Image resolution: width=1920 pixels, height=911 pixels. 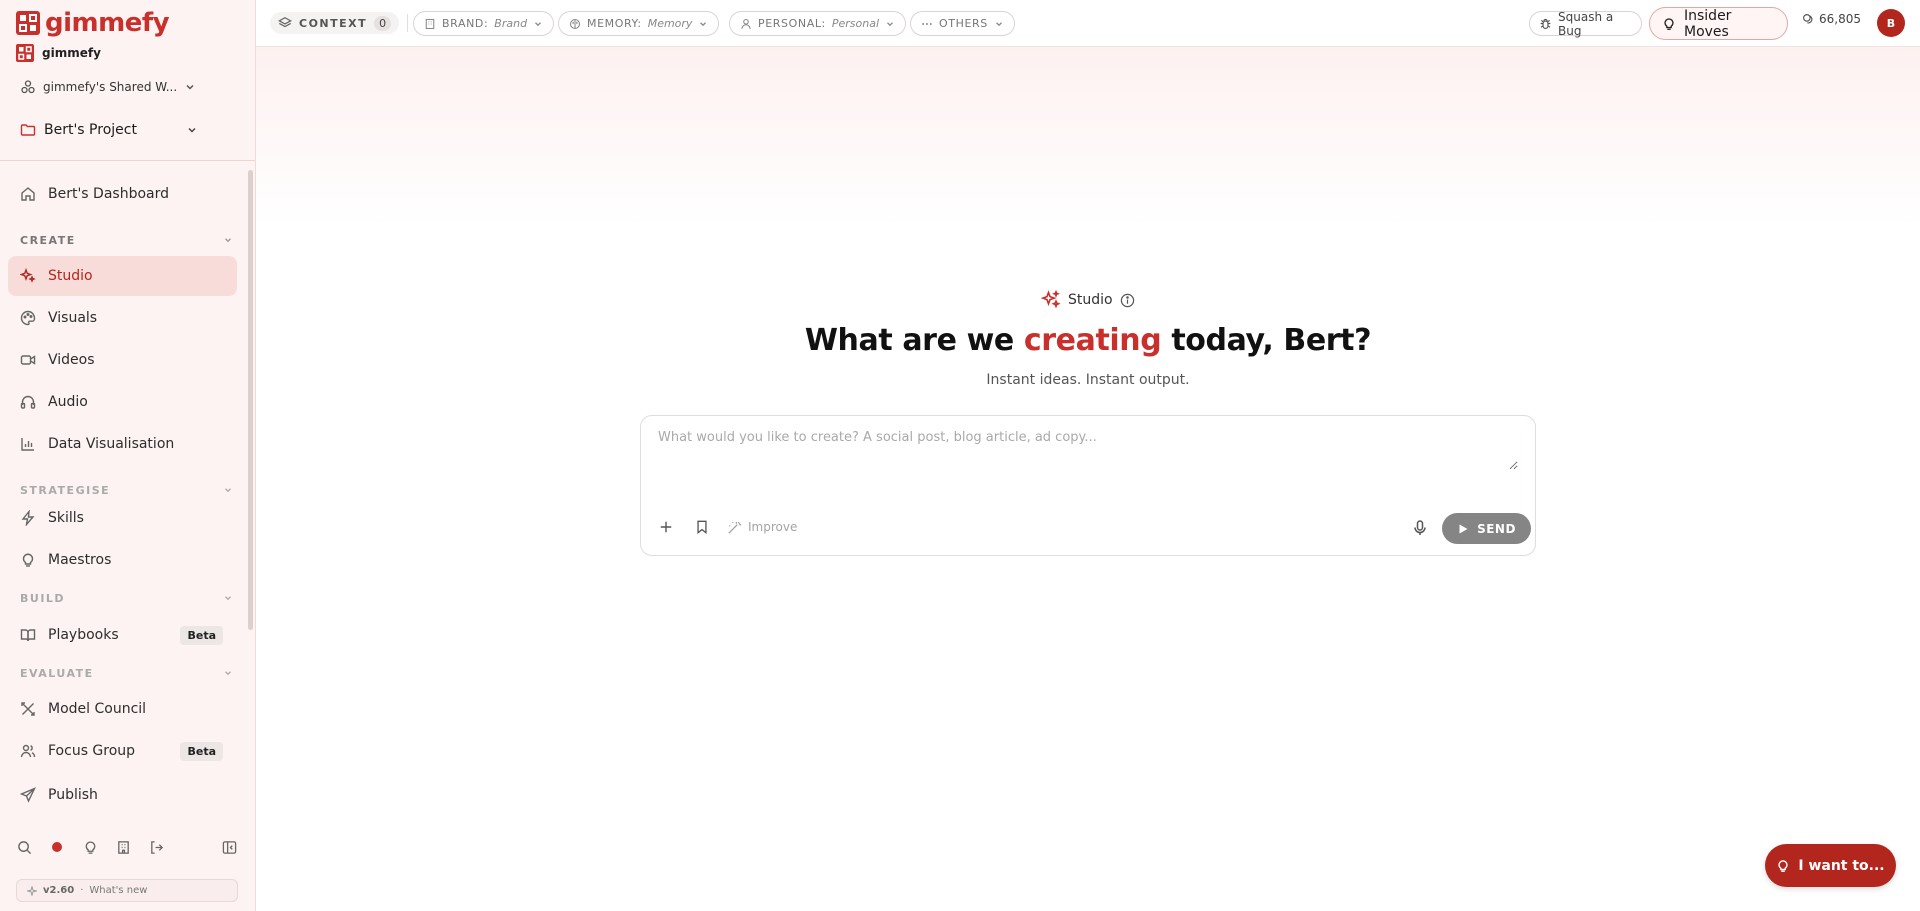 What do you see at coordinates (792, 23) in the screenshot?
I see `personal-key: PERSONAL:` at bounding box center [792, 23].